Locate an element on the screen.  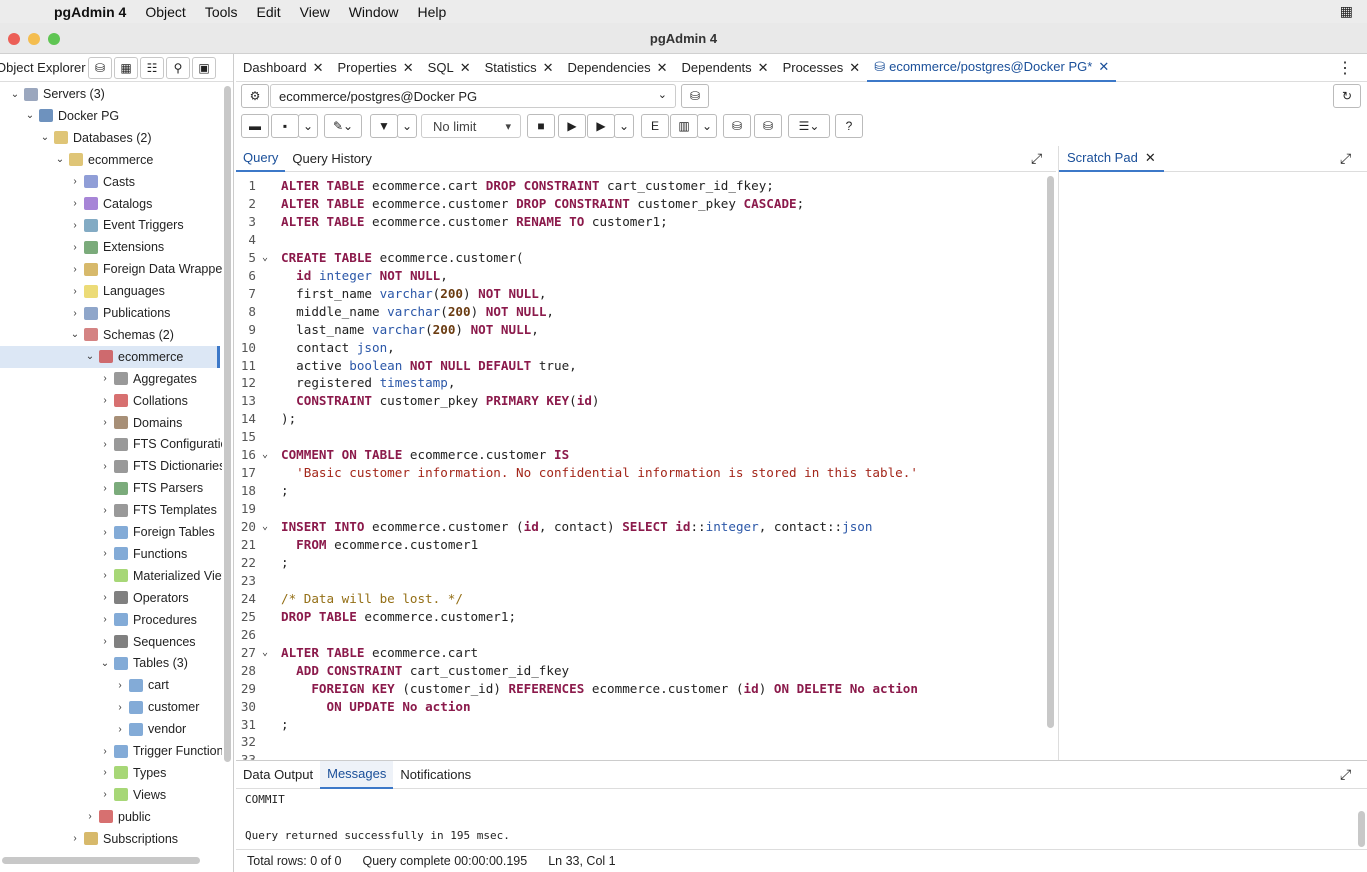
menu-tools: Tools is located at coordinates (221, 12).